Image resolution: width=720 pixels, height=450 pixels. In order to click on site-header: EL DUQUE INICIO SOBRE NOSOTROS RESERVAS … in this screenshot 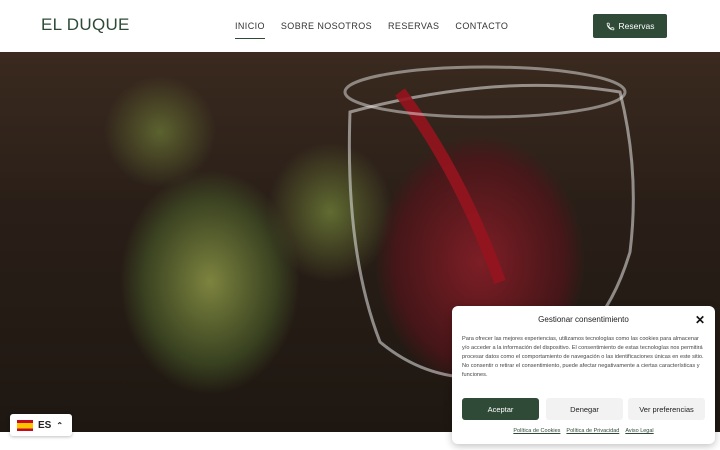, I will do `click(360, 26)`.